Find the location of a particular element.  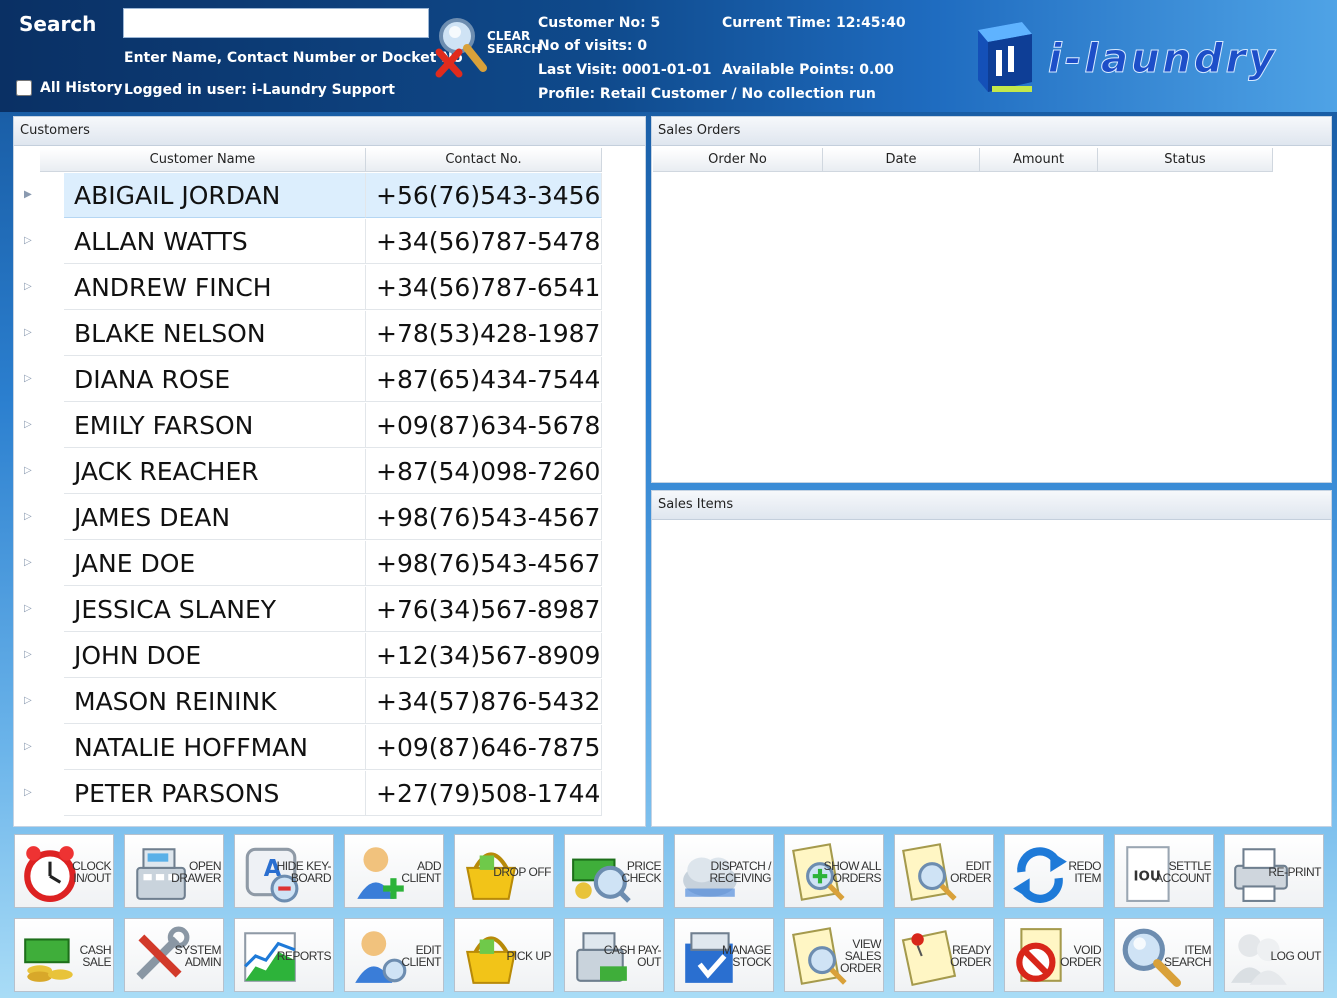

search-input is located at coordinates (276, 23).